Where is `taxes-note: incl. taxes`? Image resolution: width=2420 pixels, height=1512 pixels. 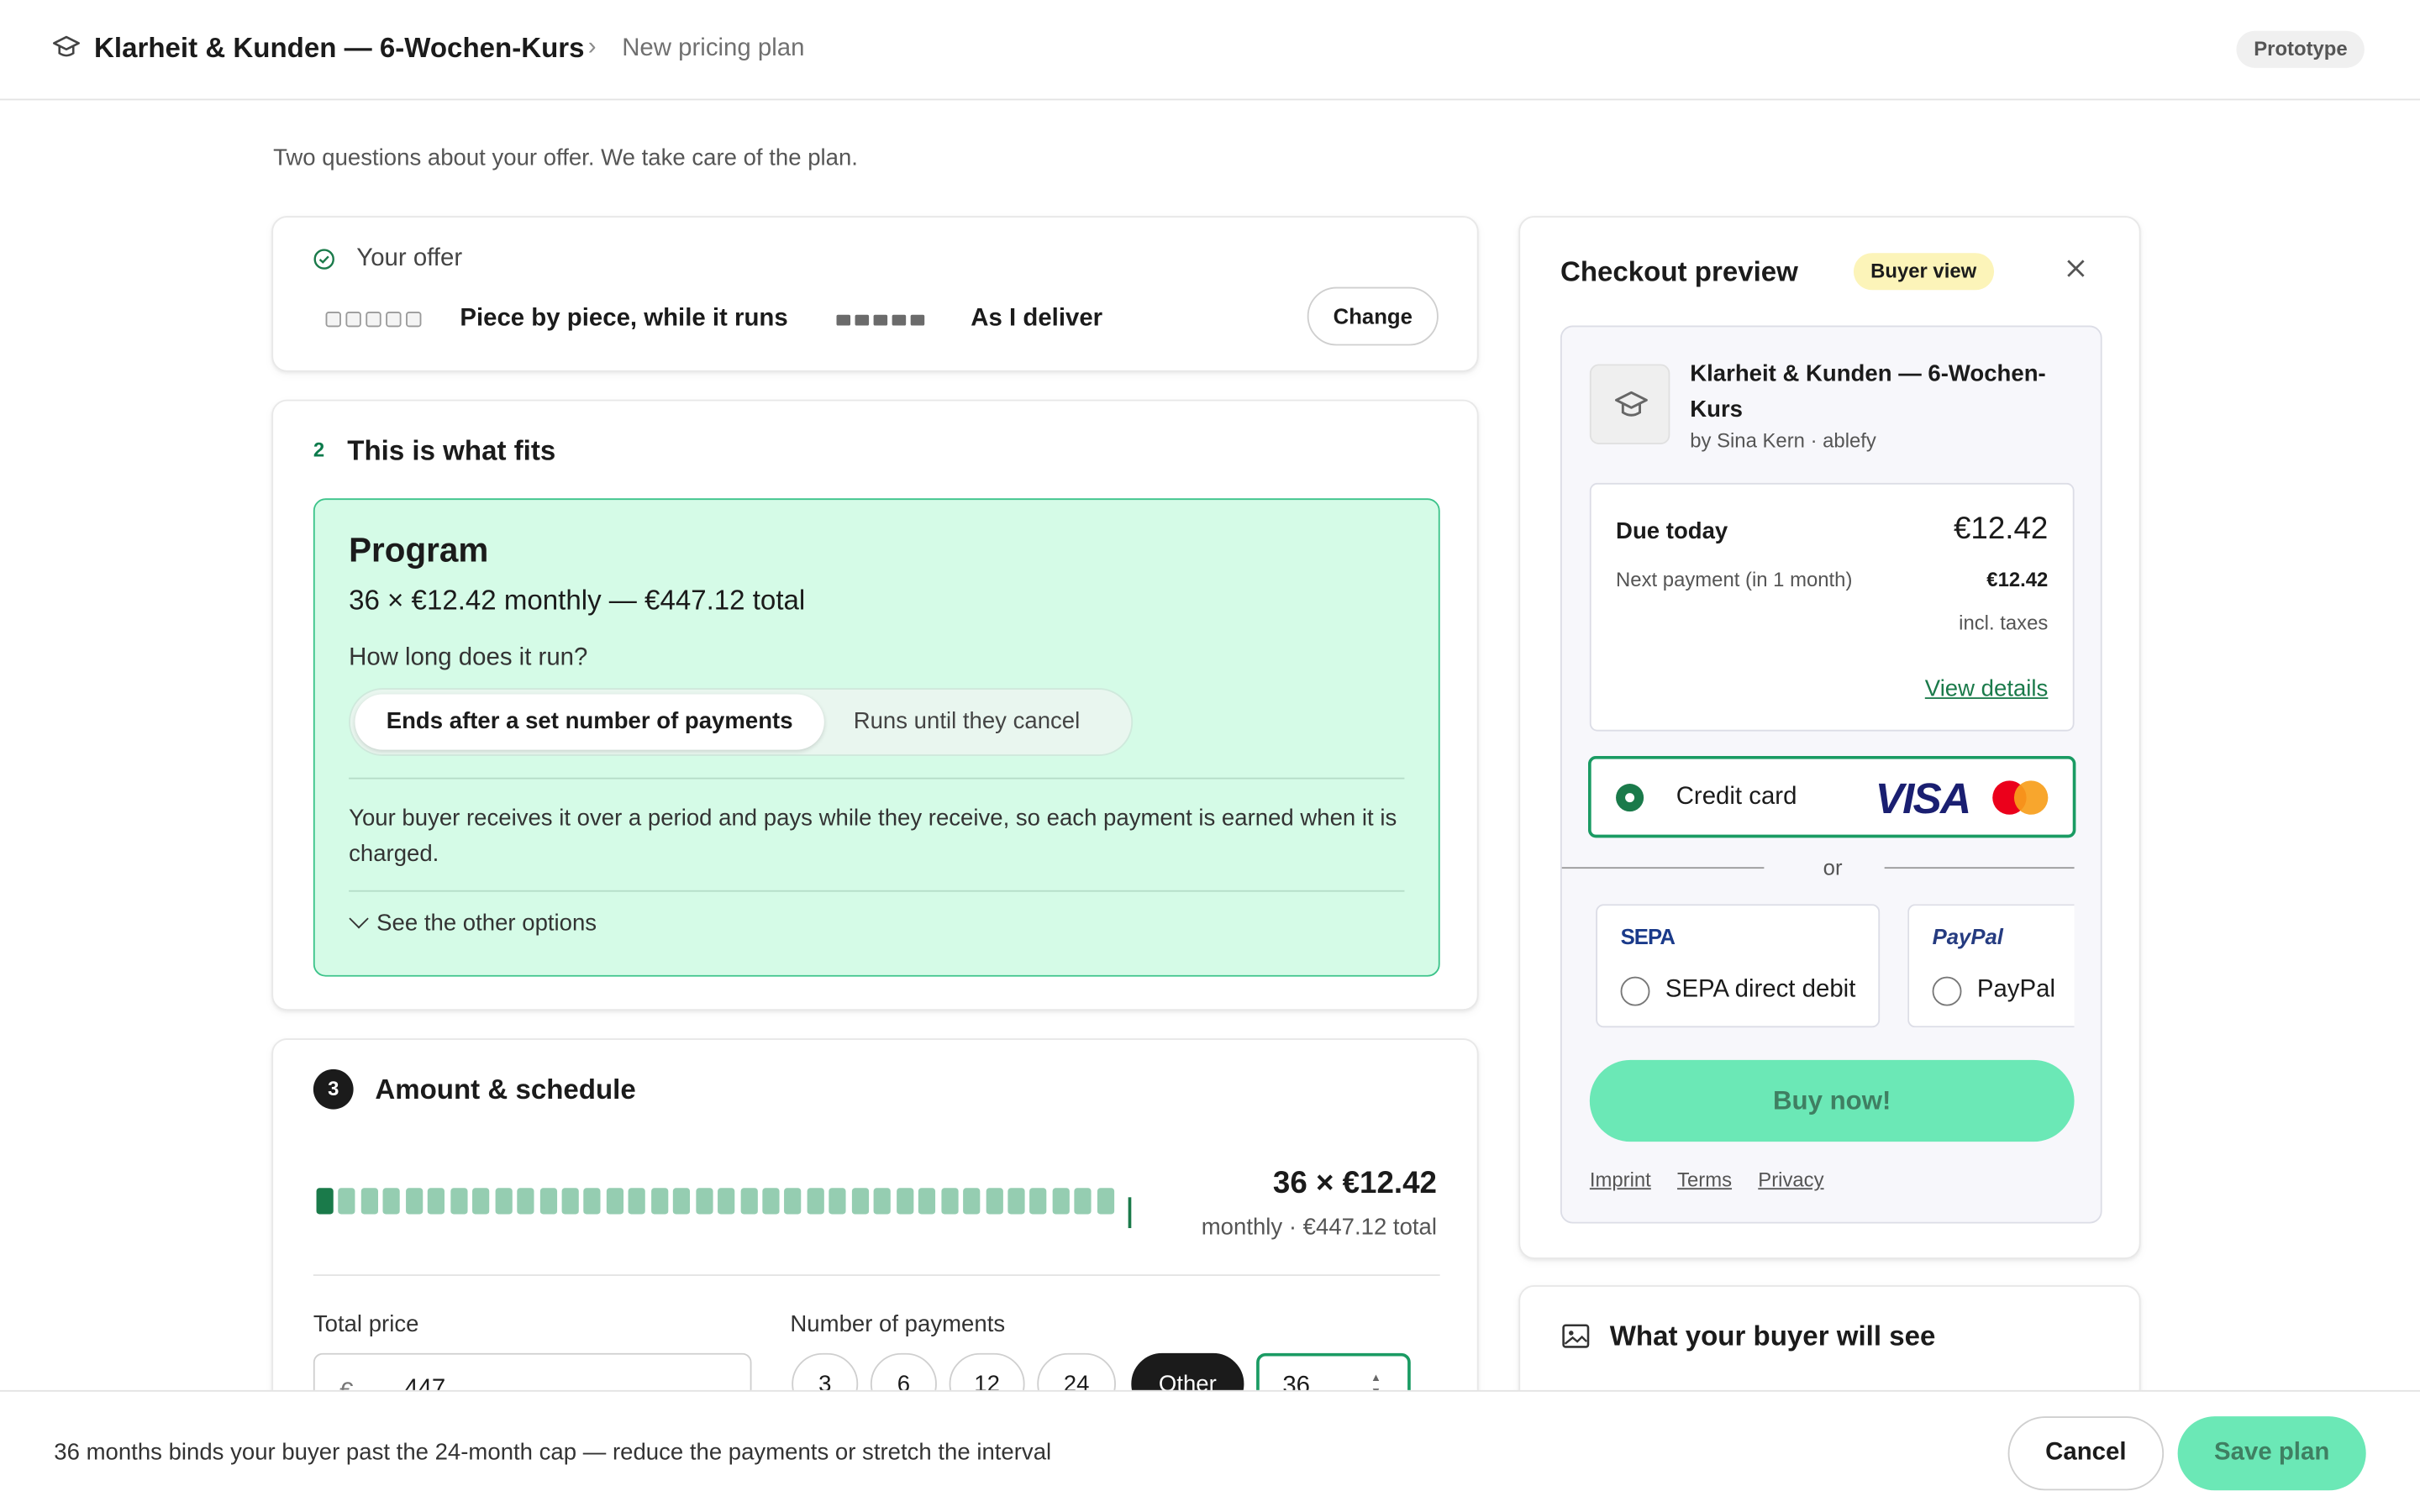
taxes-note: incl. taxes is located at coordinates (2004, 622).